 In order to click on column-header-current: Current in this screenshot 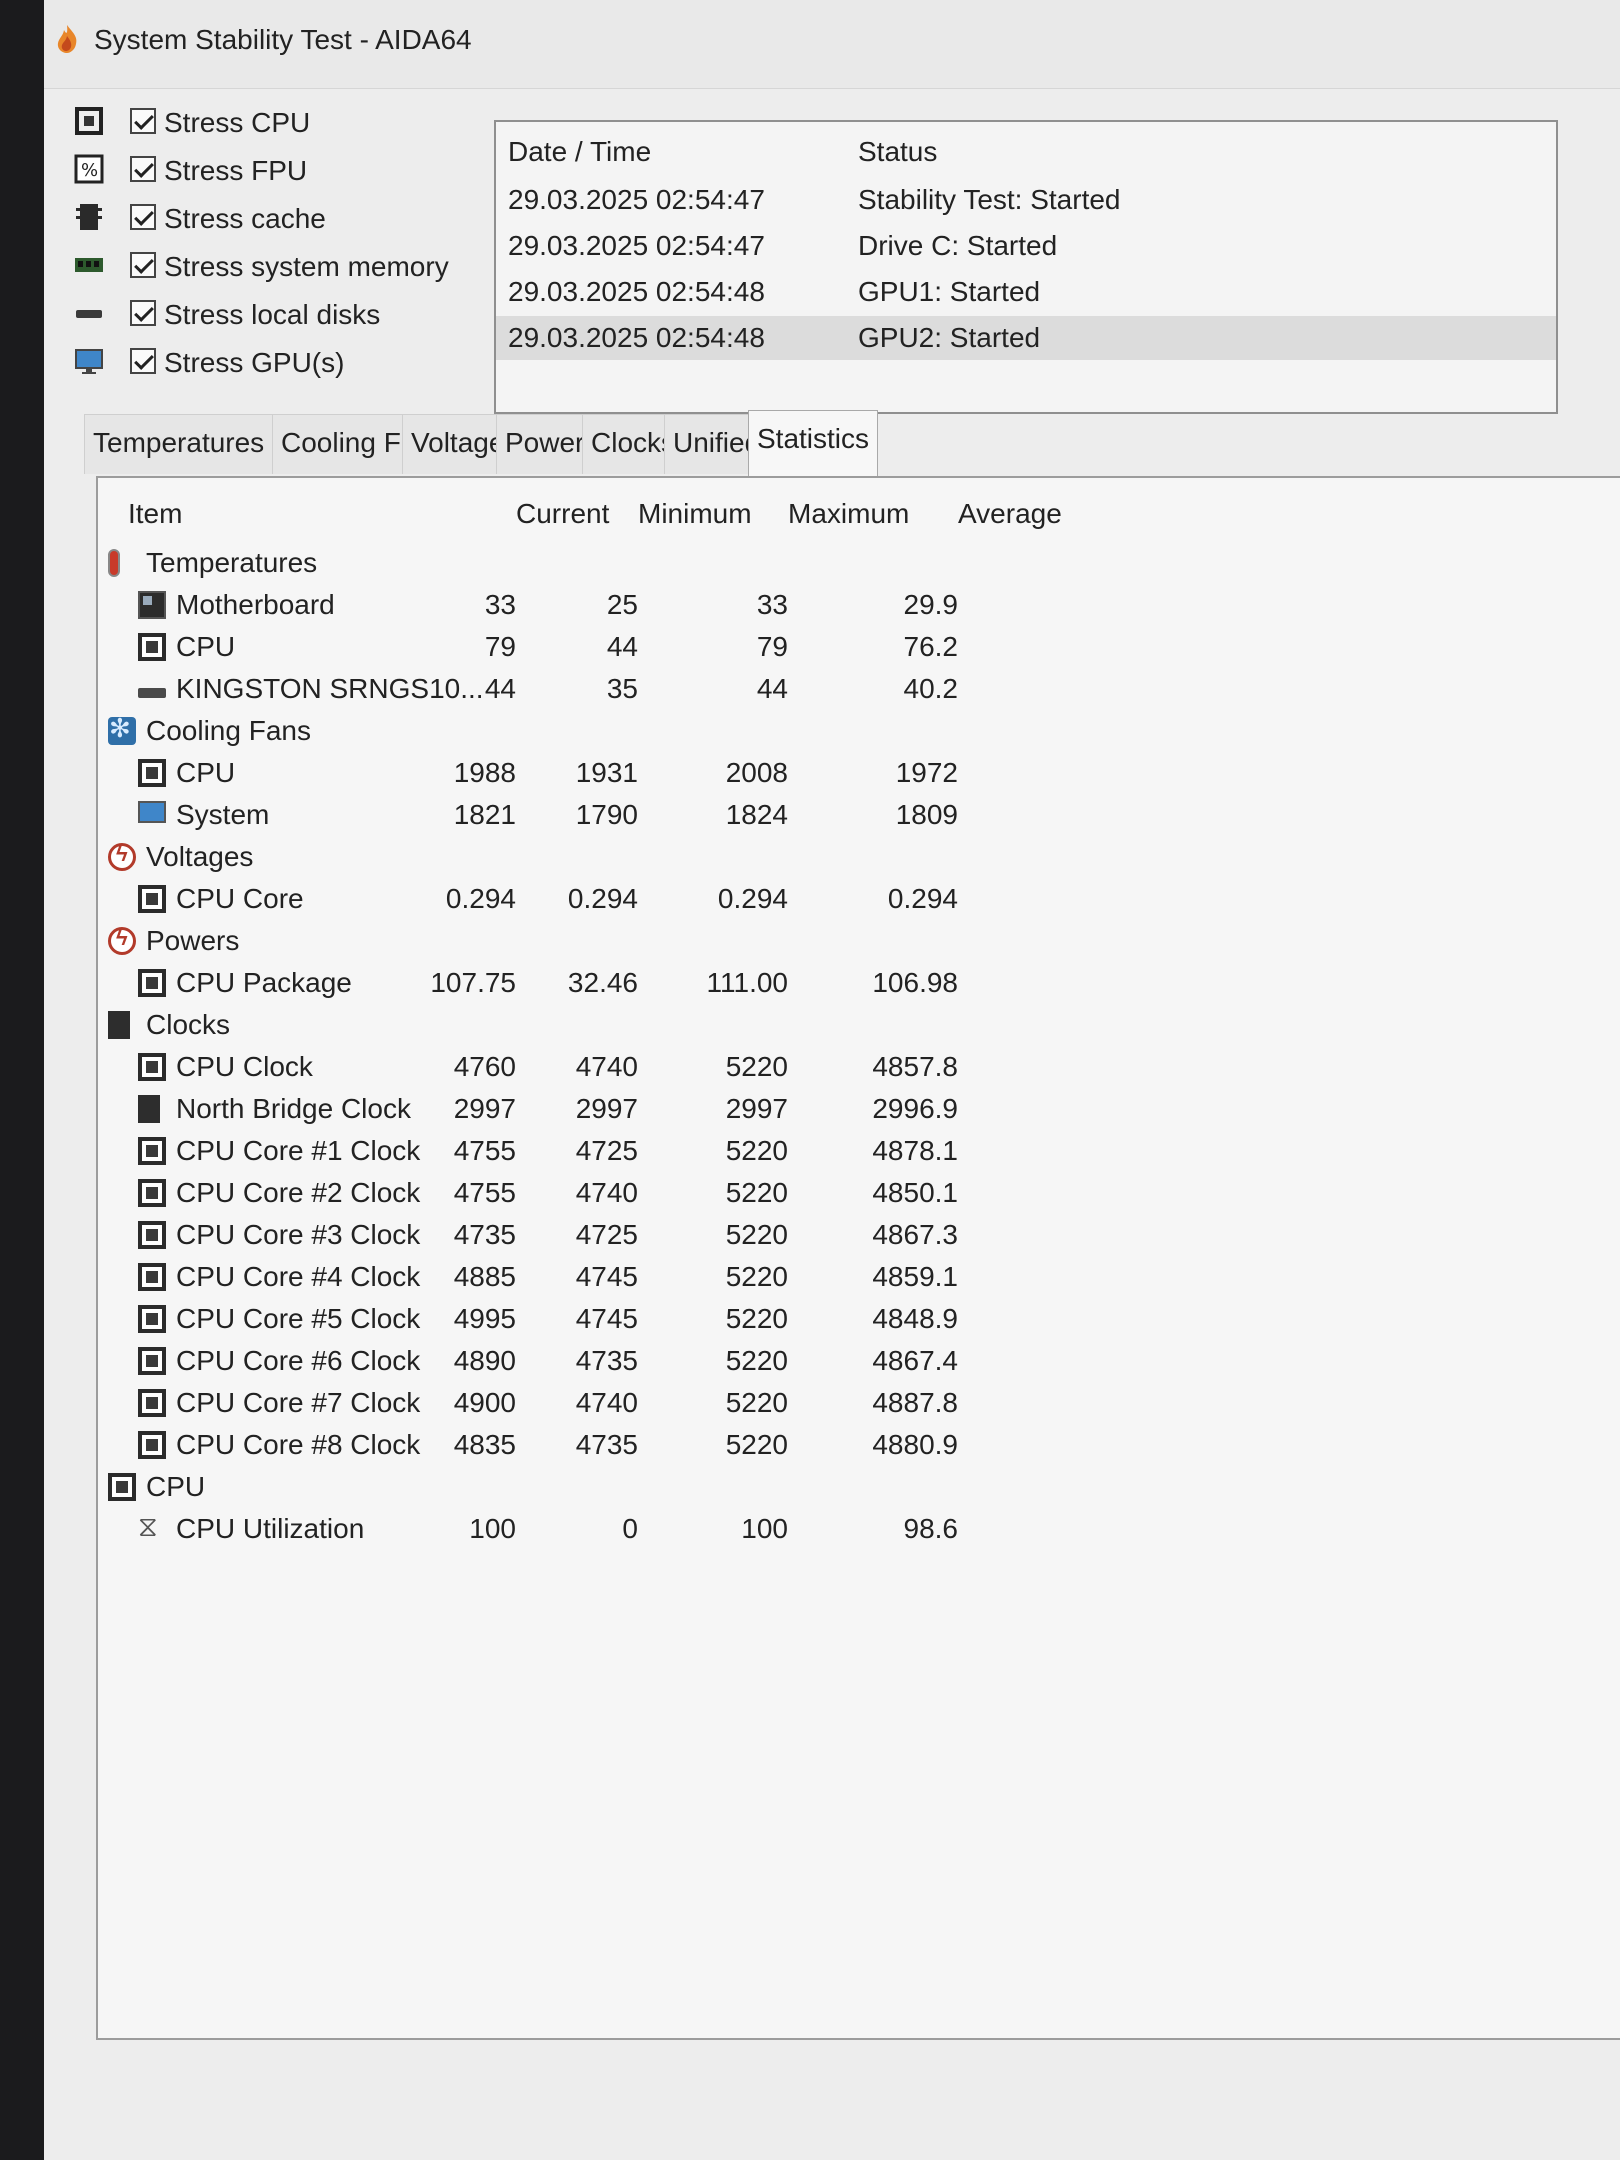, I will do `click(562, 514)`.